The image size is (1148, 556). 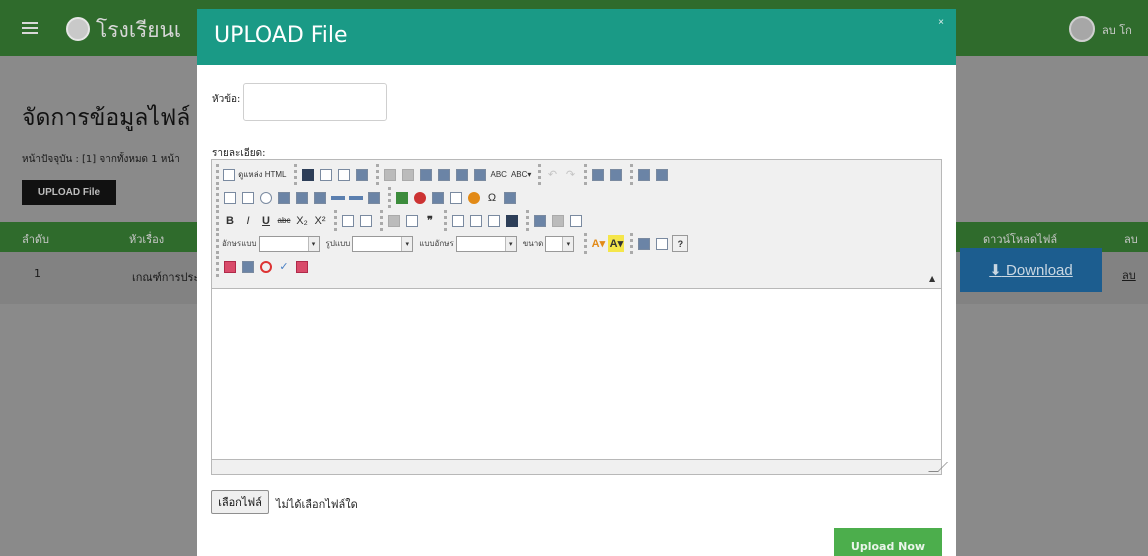 What do you see at coordinates (69, 192) in the screenshot?
I see `upload-file-button: UPLOAD File` at bounding box center [69, 192].